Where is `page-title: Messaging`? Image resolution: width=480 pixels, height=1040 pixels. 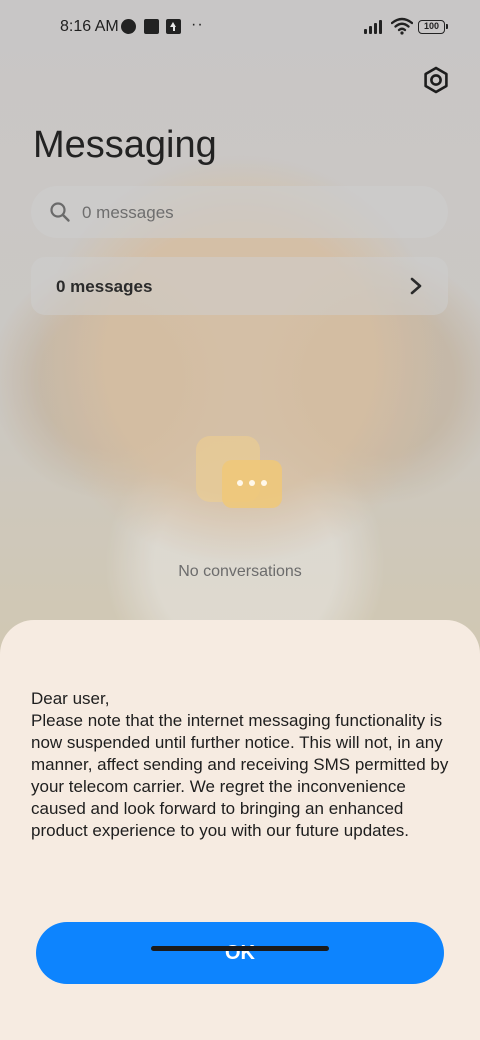
page-title: Messaging is located at coordinates (125, 145).